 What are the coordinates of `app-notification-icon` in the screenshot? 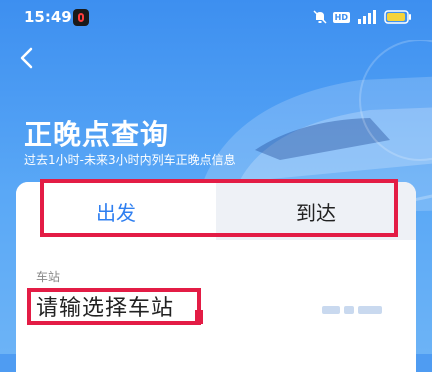 It's located at (81, 17).